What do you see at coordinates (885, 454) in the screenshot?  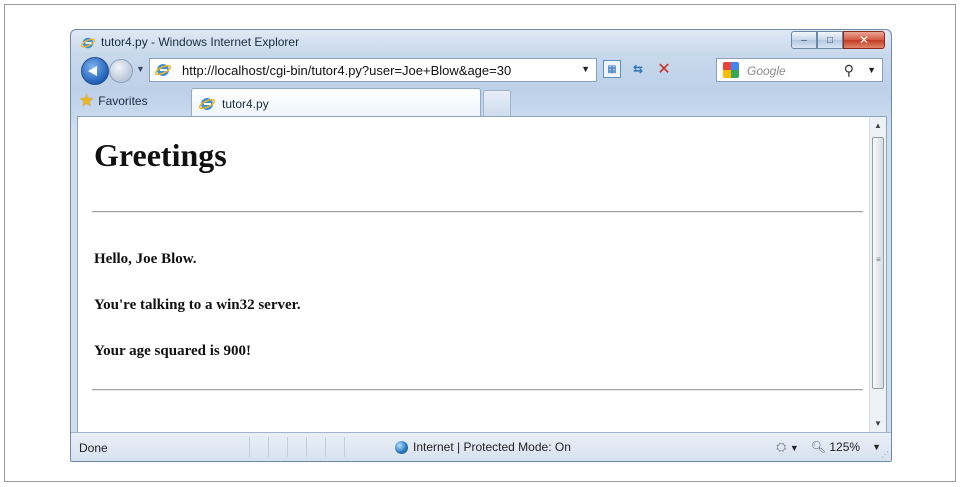 I see `resize-grip-icon: ⋰` at bounding box center [885, 454].